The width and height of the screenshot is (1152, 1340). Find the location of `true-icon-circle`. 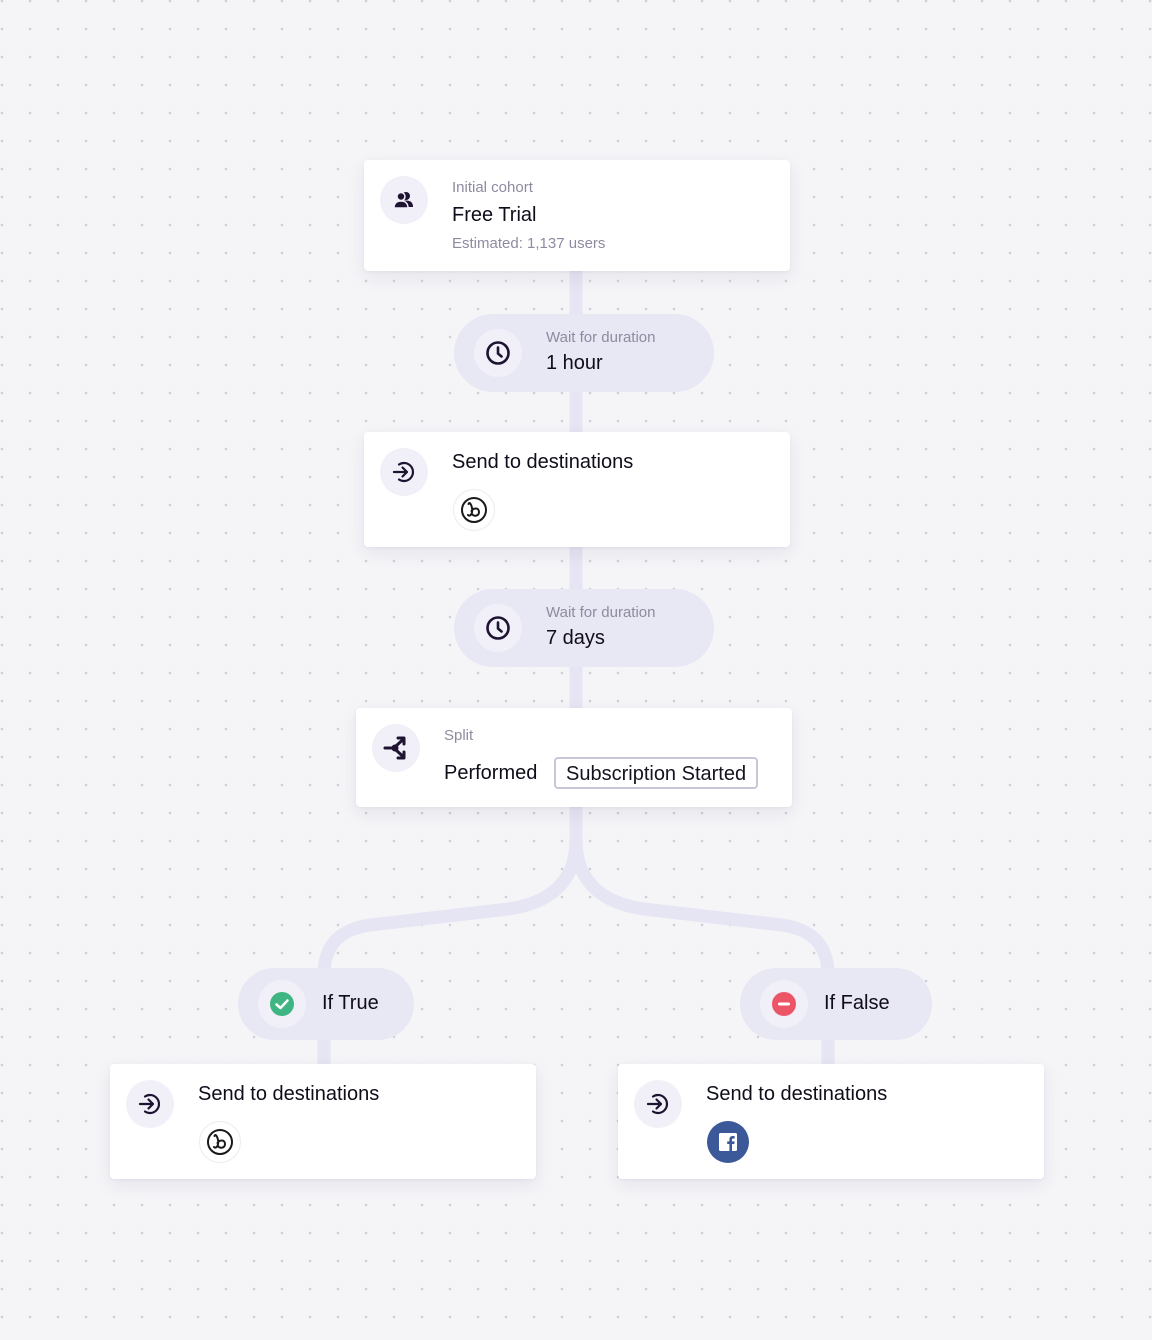

true-icon-circle is located at coordinates (282, 1004).